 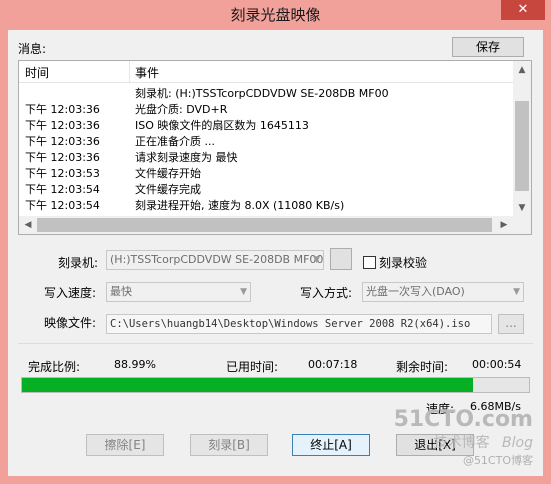 I want to click on scroll-right-icon: ▶, so click(x=504, y=225).